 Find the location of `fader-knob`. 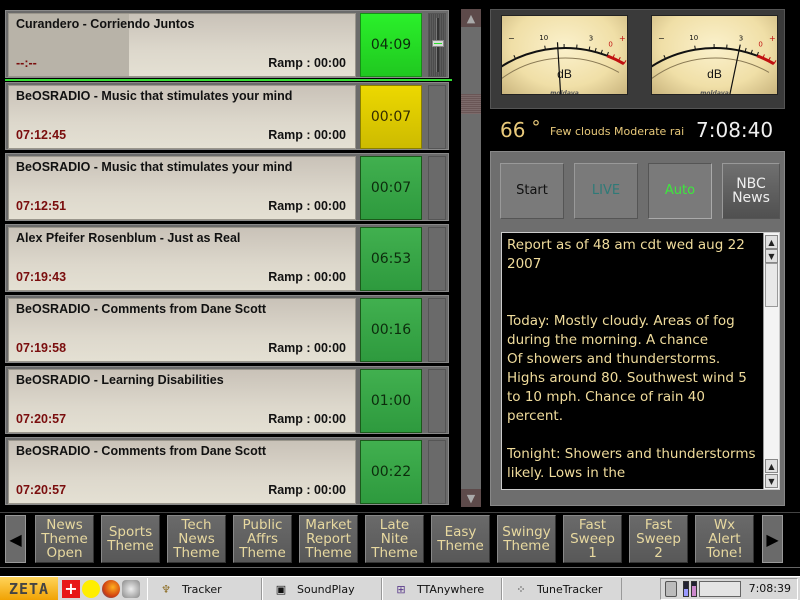

fader-knob is located at coordinates (438, 43).